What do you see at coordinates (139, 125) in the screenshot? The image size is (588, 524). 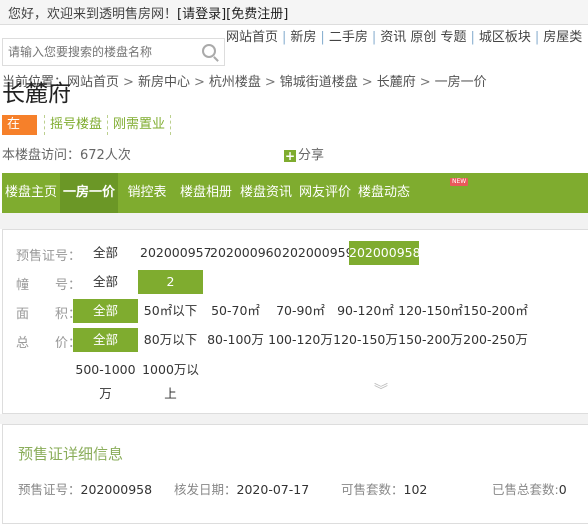 I see `tag-first-home: 刚需置业` at bounding box center [139, 125].